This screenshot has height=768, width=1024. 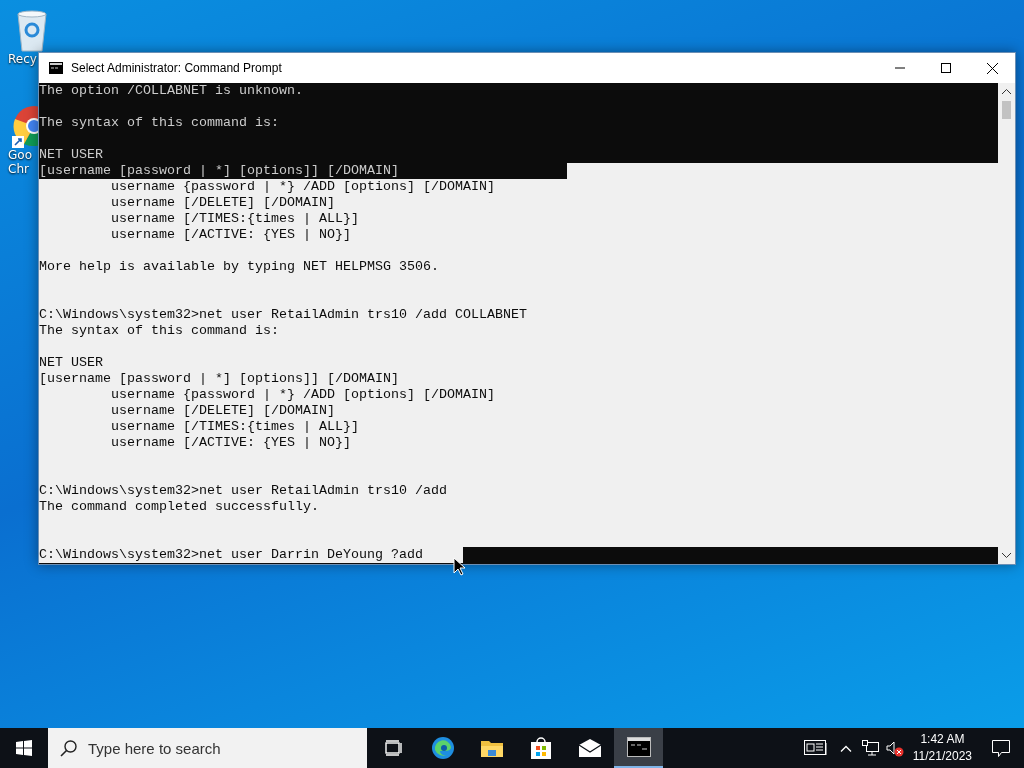 What do you see at coordinates (22, 59) in the screenshot?
I see `desktop-icon-label: Recy` at bounding box center [22, 59].